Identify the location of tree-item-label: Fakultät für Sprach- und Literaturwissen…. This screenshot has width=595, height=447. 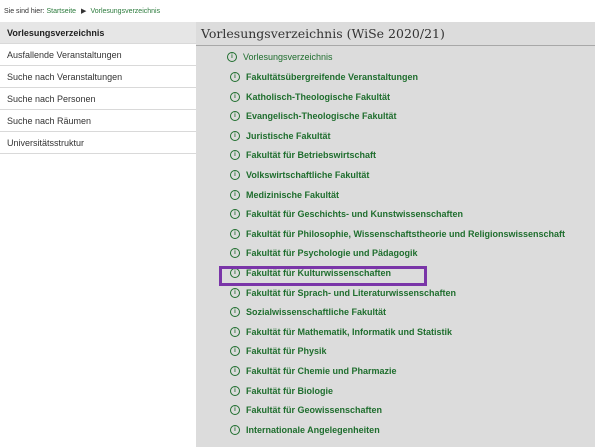
(351, 293).